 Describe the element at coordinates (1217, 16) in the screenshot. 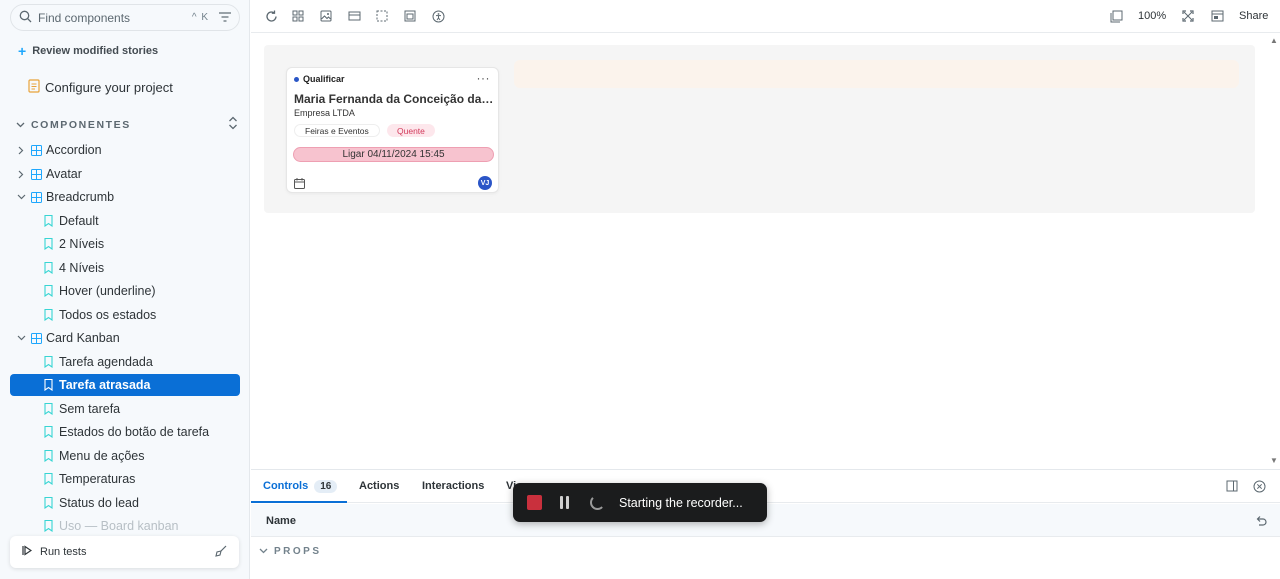

I see `open-new-tab-icon` at that location.